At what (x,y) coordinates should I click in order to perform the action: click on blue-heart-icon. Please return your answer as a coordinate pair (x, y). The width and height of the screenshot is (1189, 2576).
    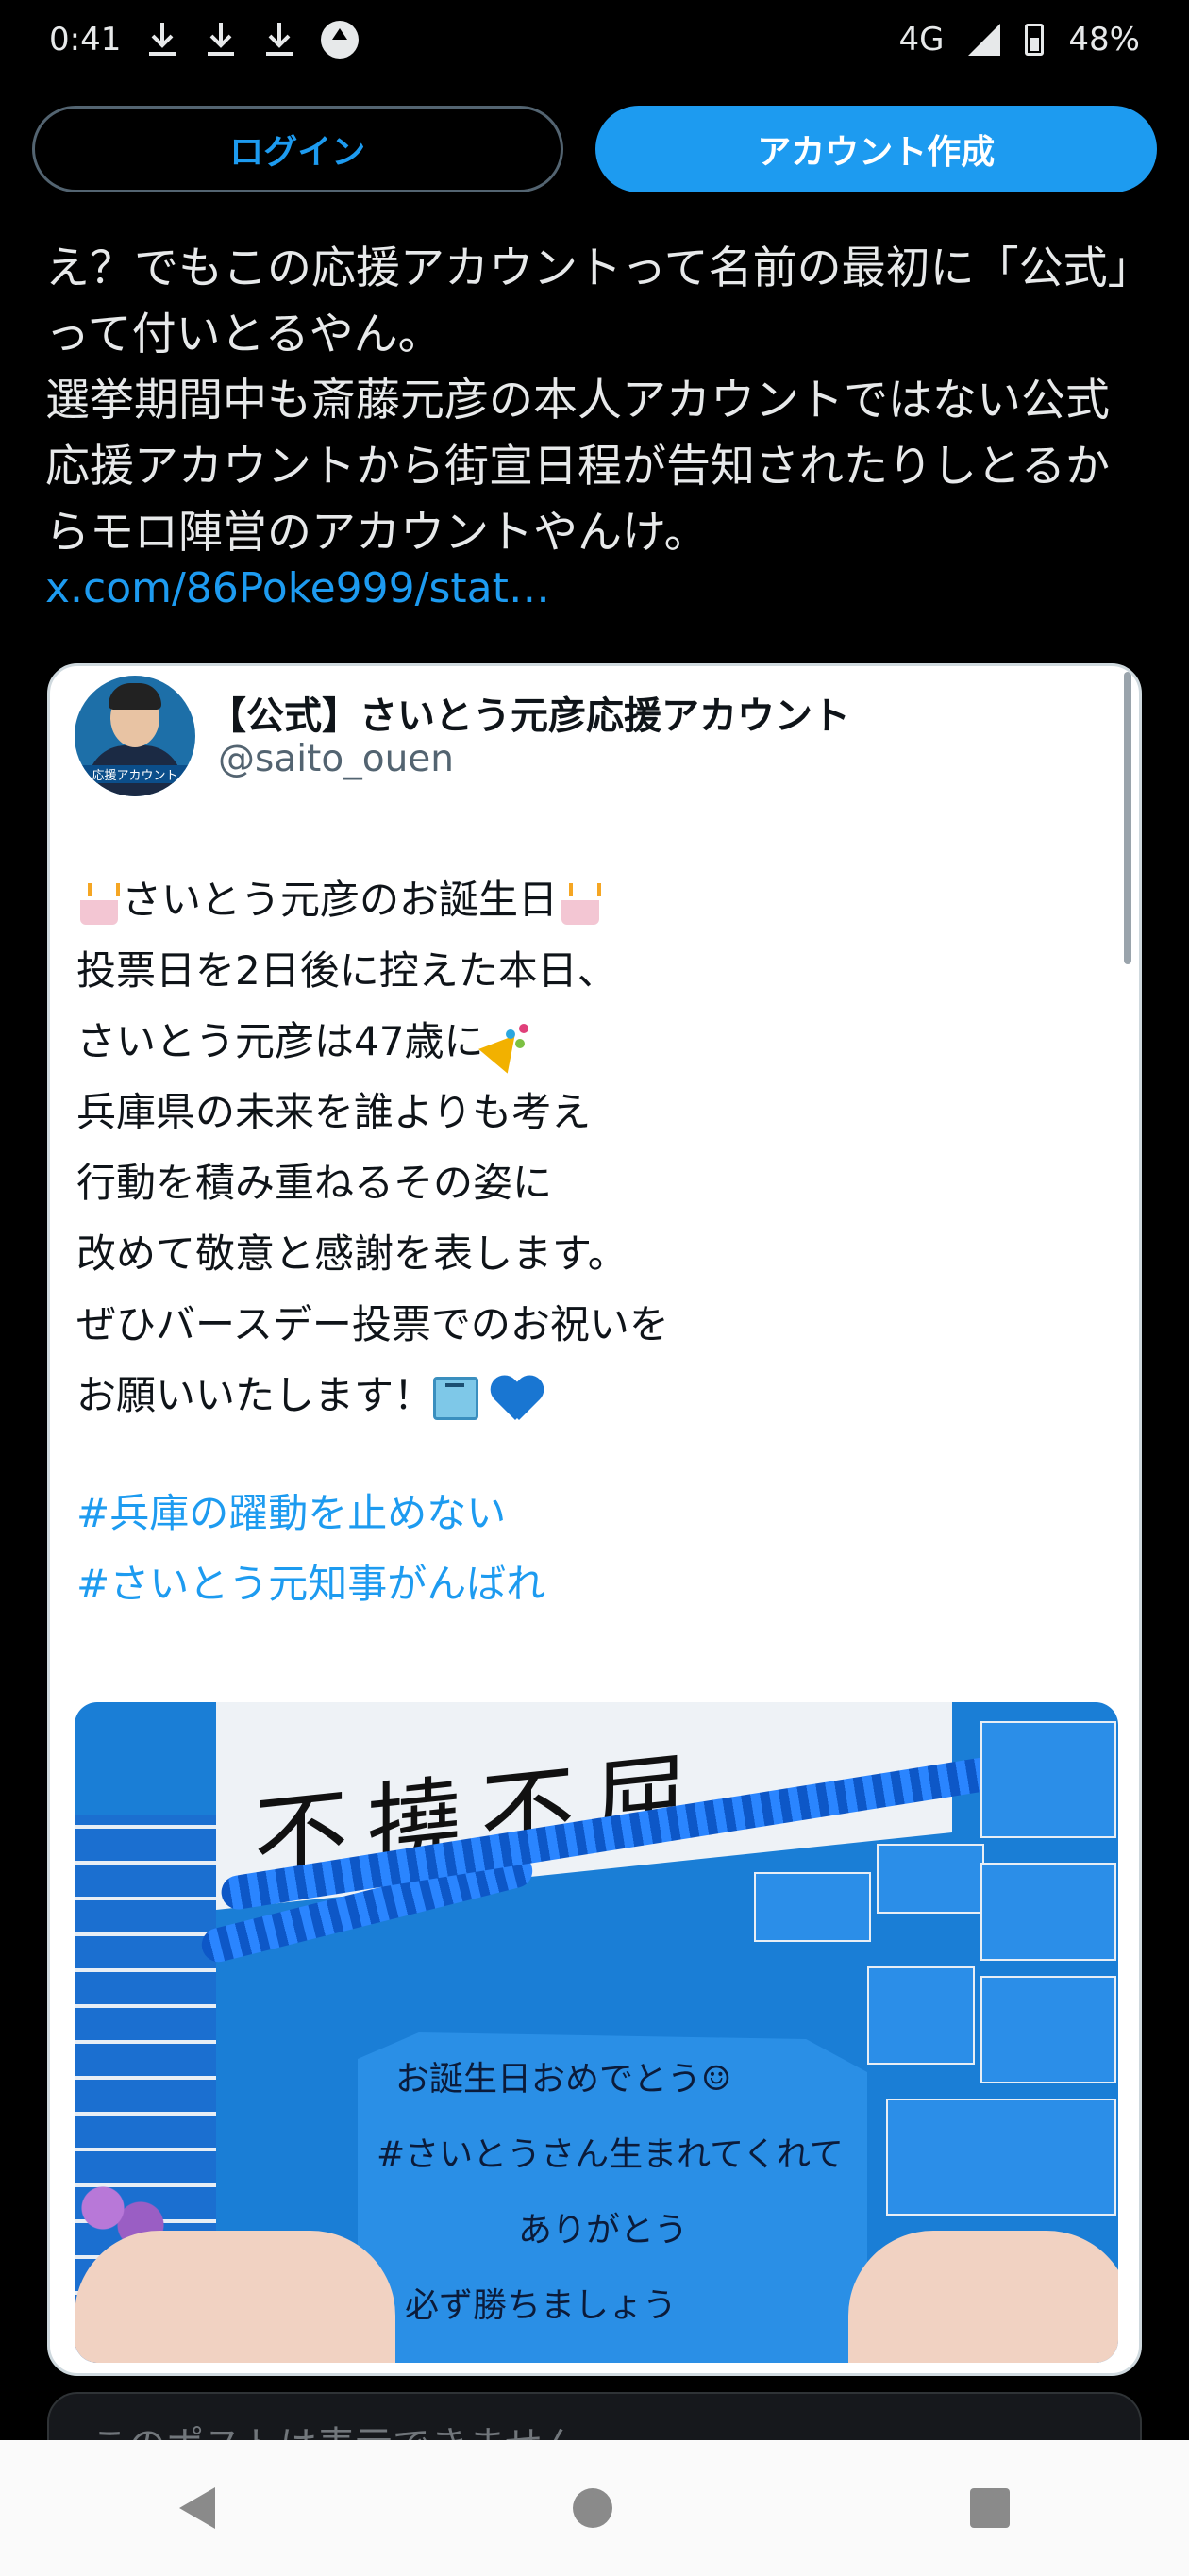
    Looking at the image, I should click on (517, 1398).